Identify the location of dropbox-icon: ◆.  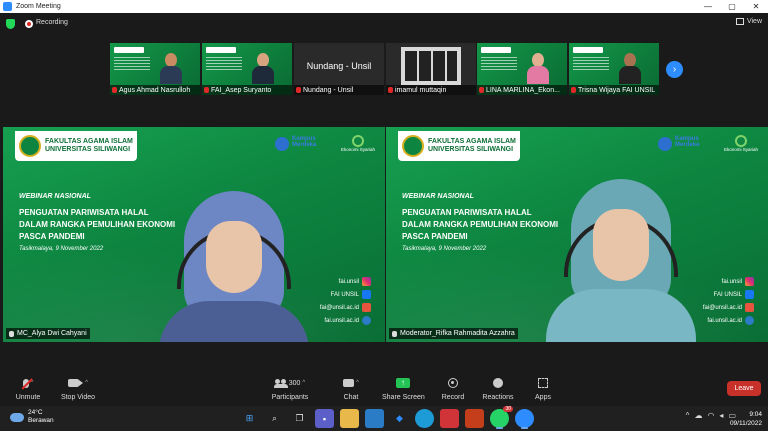
(399, 418).